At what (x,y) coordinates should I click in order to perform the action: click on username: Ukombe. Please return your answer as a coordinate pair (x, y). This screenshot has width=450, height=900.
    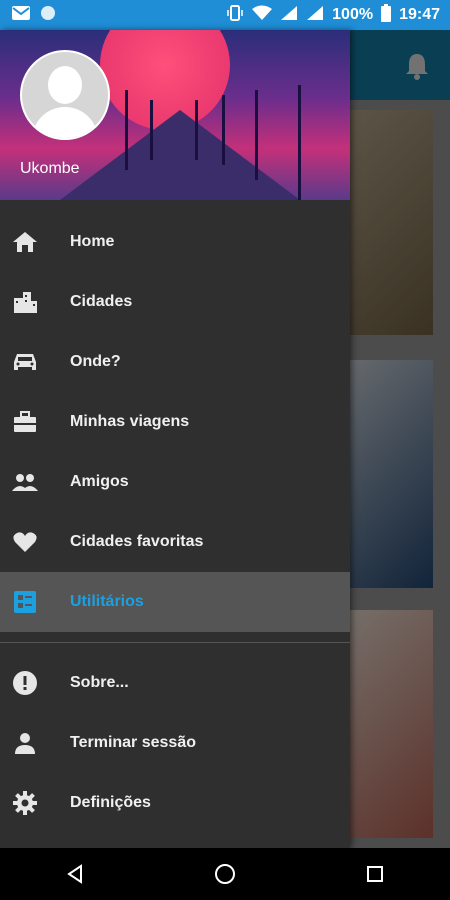
    Looking at the image, I should click on (50, 168).